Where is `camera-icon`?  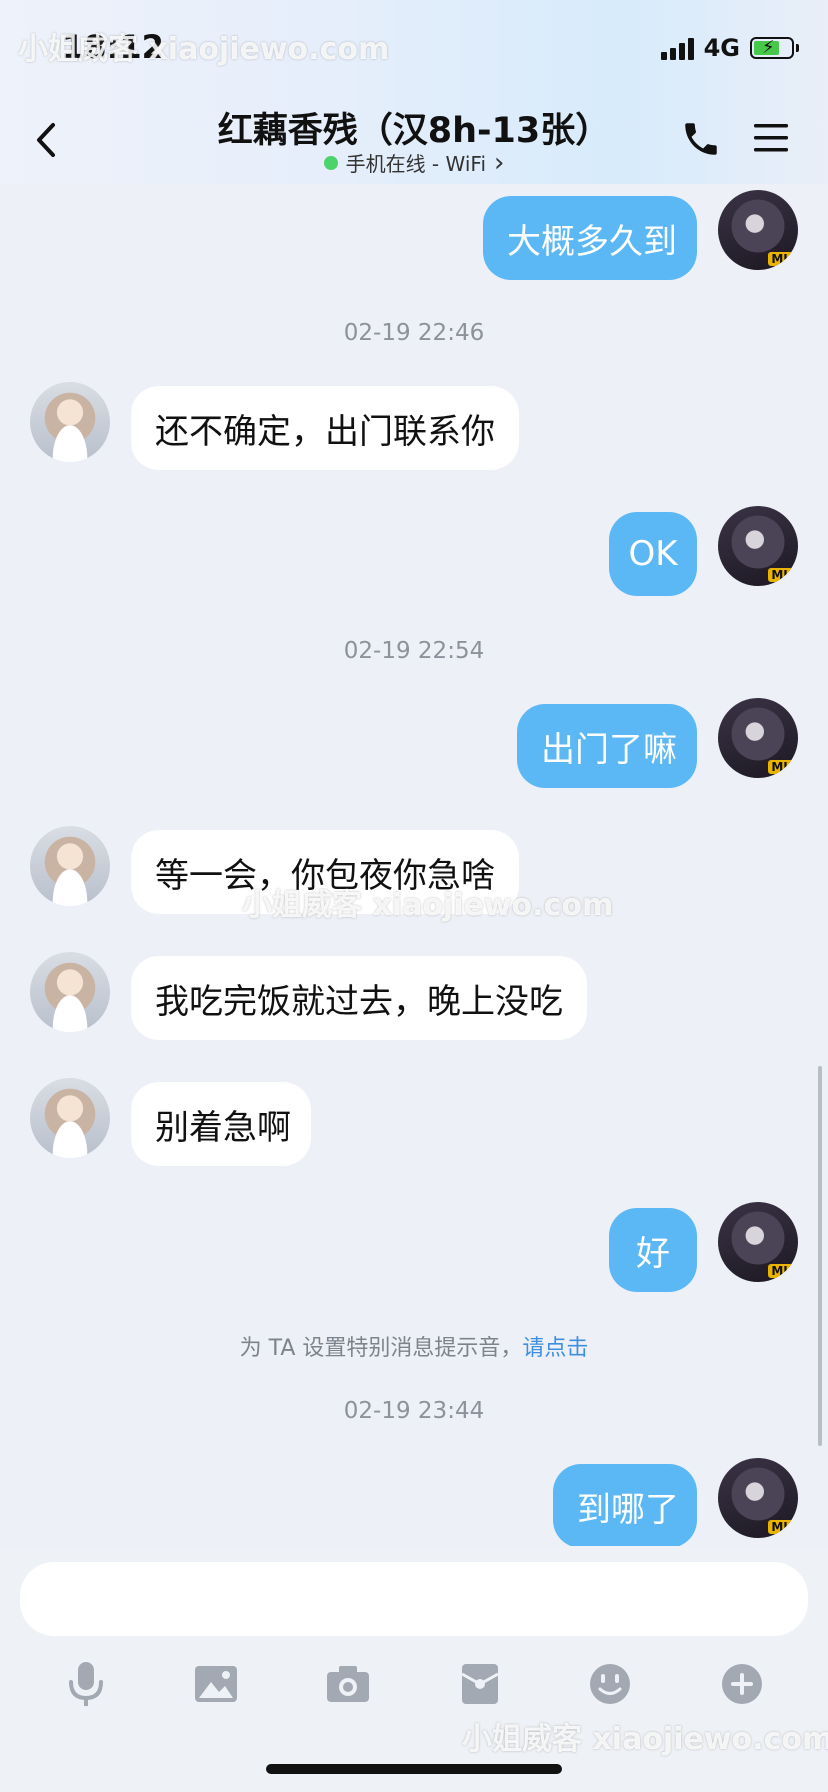
camera-icon is located at coordinates (348, 1684).